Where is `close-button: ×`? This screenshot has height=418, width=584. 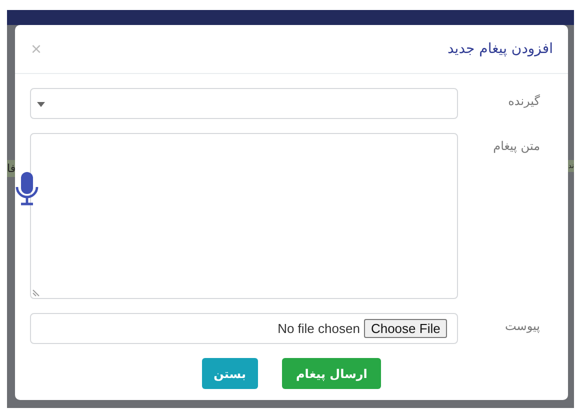
close-button: × is located at coordinates (36, 49).